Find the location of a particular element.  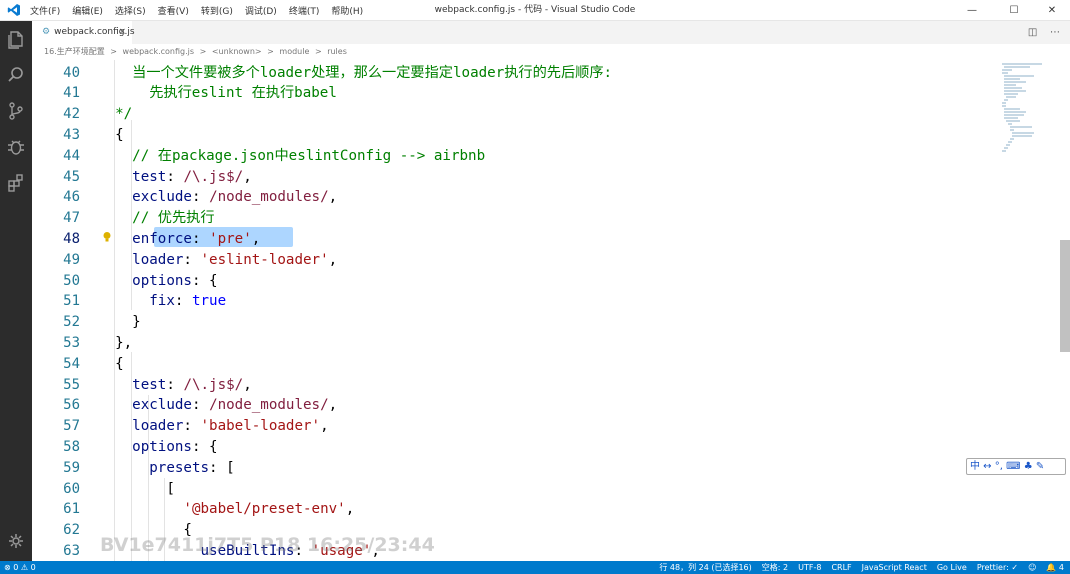

breadcrumb-unknown: <unknown> is located at coordinates (237, 51).